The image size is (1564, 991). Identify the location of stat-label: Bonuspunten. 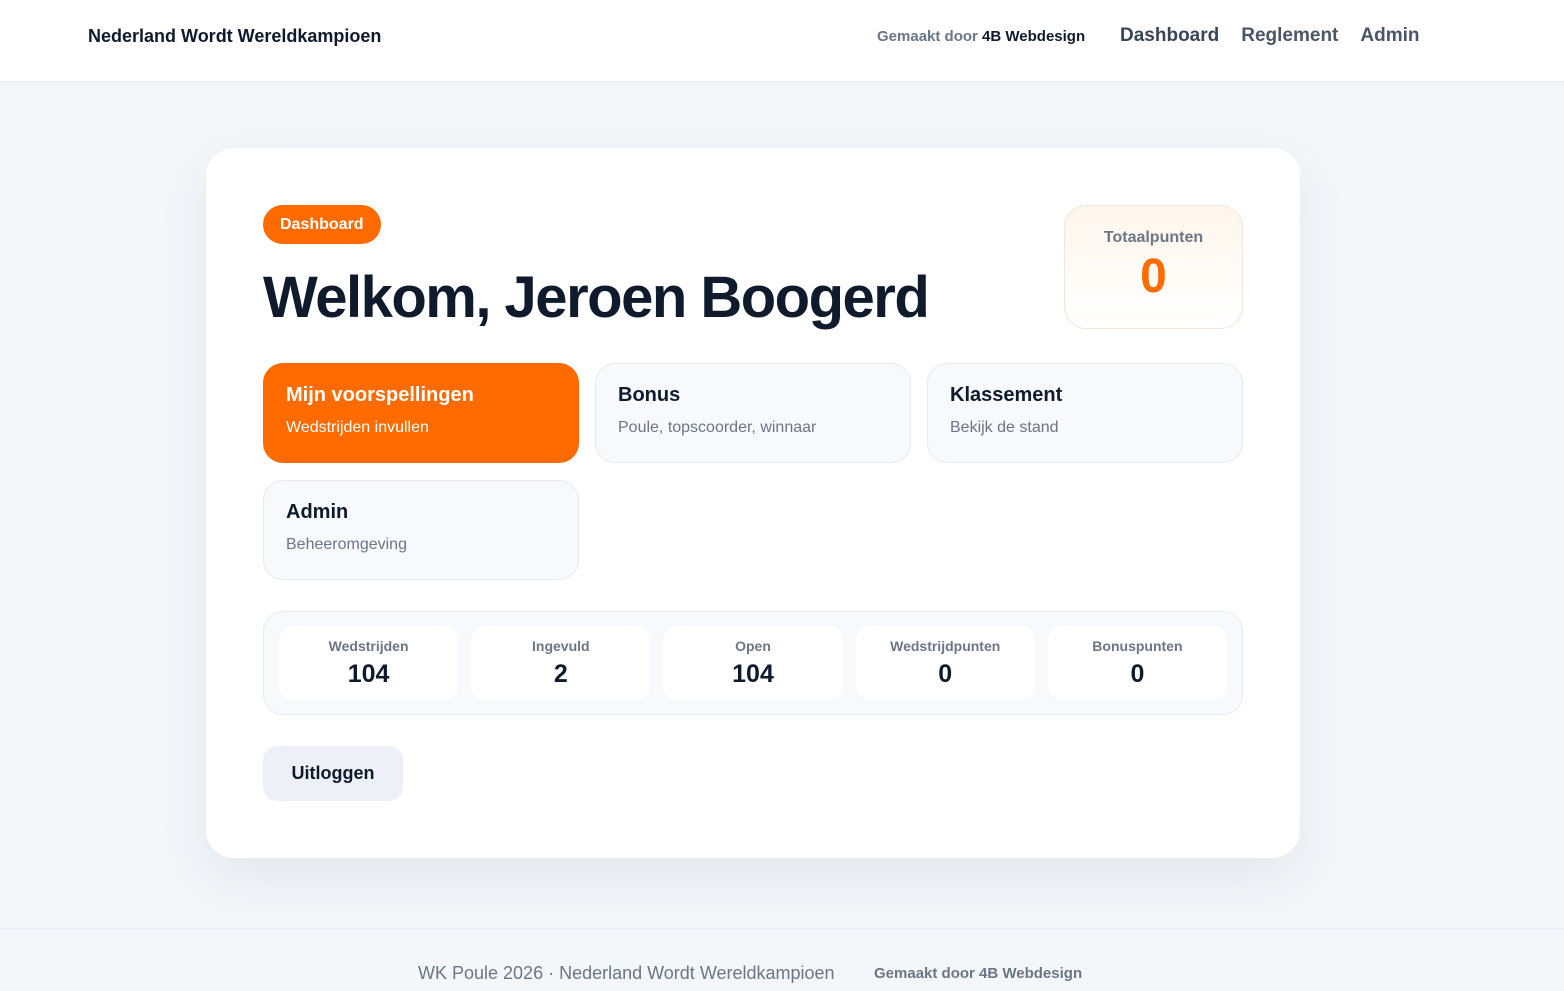
(1137, 646).